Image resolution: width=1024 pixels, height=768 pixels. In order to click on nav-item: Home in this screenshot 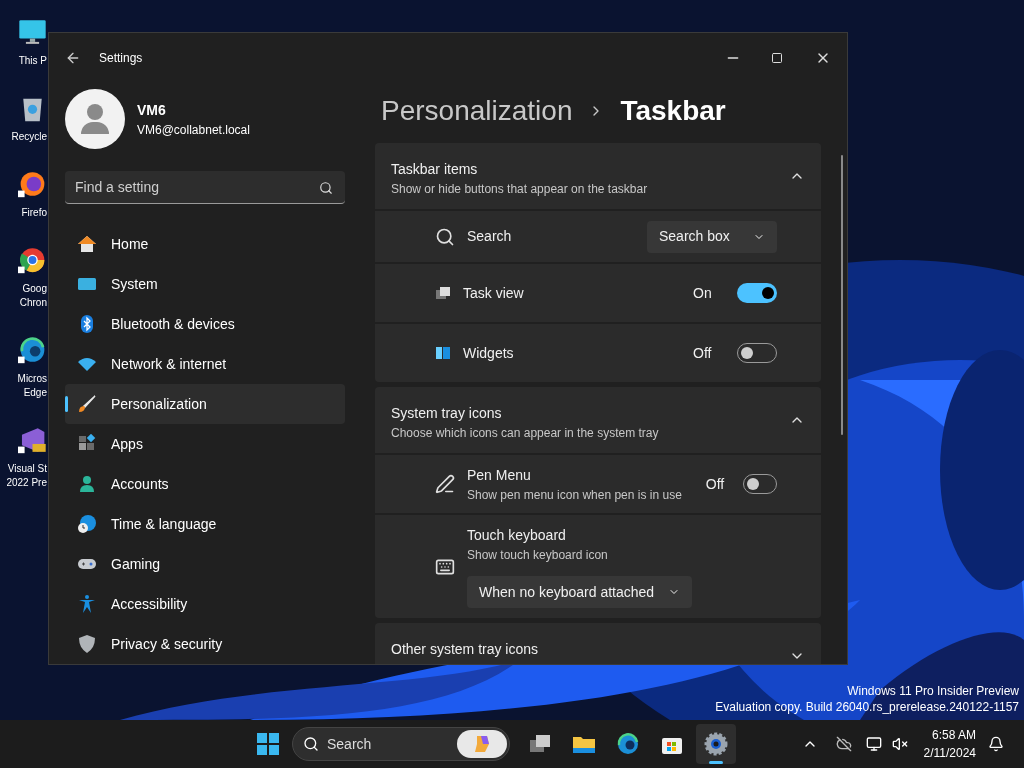, I will do `click(205, 244)`.